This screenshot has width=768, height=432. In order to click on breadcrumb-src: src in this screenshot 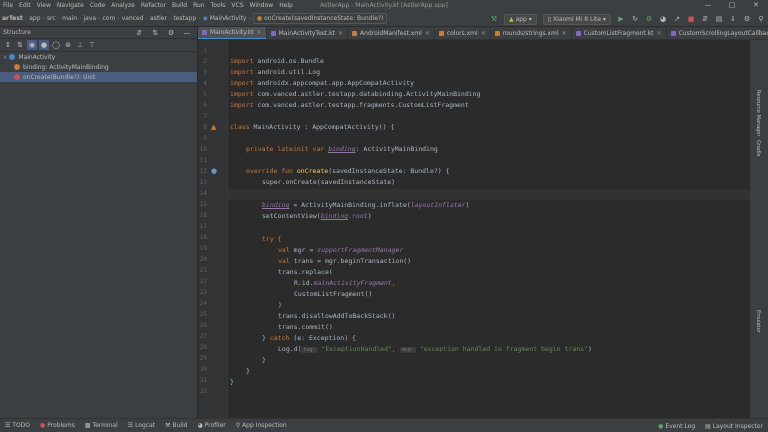, I will do `click(51, 18)`.